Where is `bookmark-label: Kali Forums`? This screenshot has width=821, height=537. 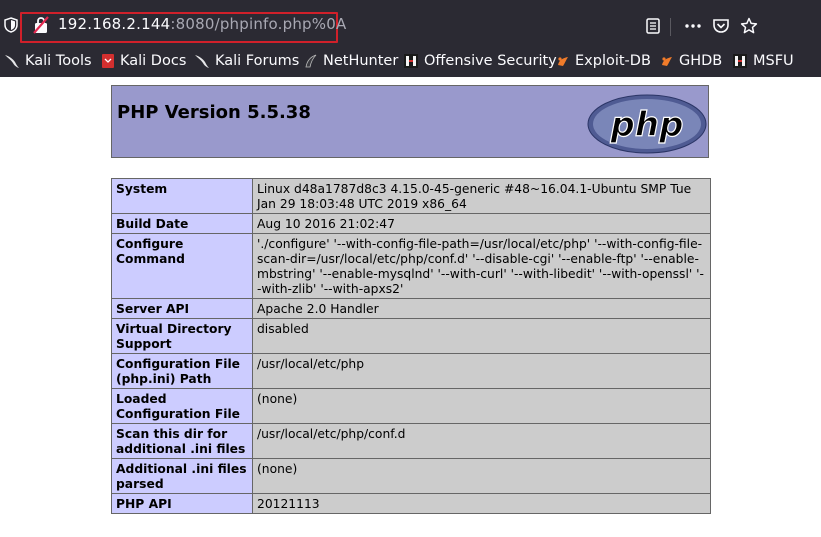
bookmark-label: Kali Forums is located at coordinates (257, 61).